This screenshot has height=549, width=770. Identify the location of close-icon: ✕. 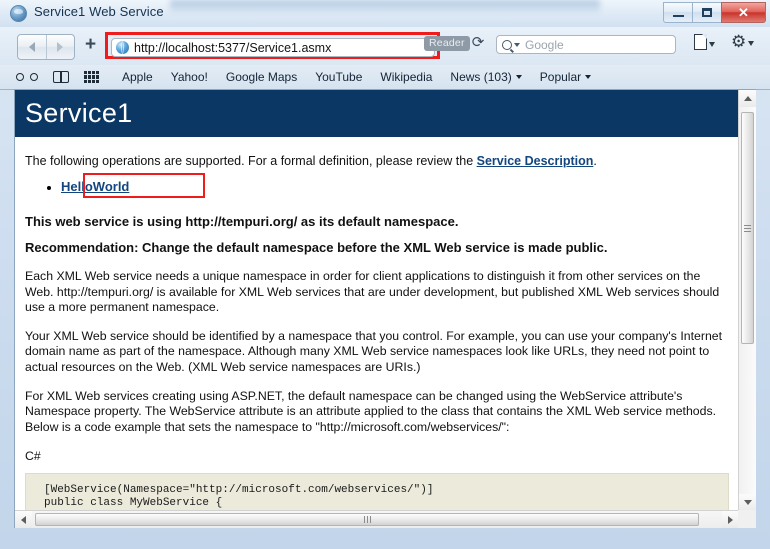
(743, 12).